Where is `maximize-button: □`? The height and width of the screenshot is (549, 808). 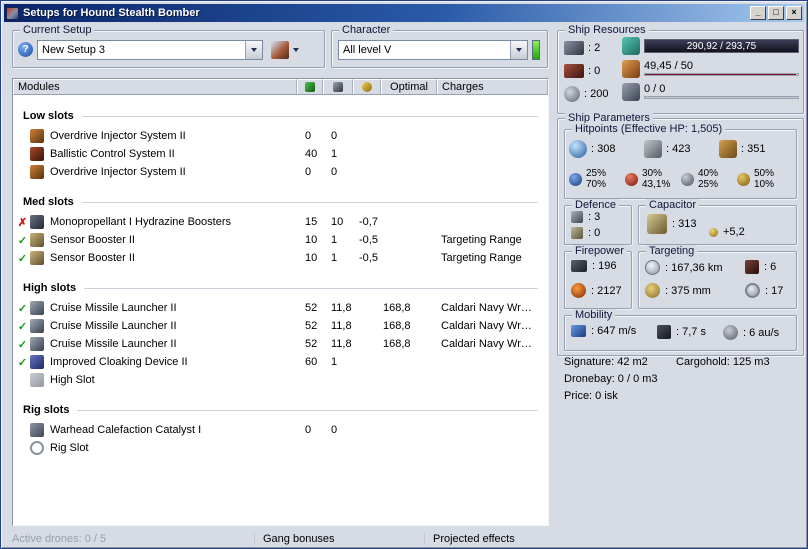
maximize-button: □ is located at coordinates (776, 13).